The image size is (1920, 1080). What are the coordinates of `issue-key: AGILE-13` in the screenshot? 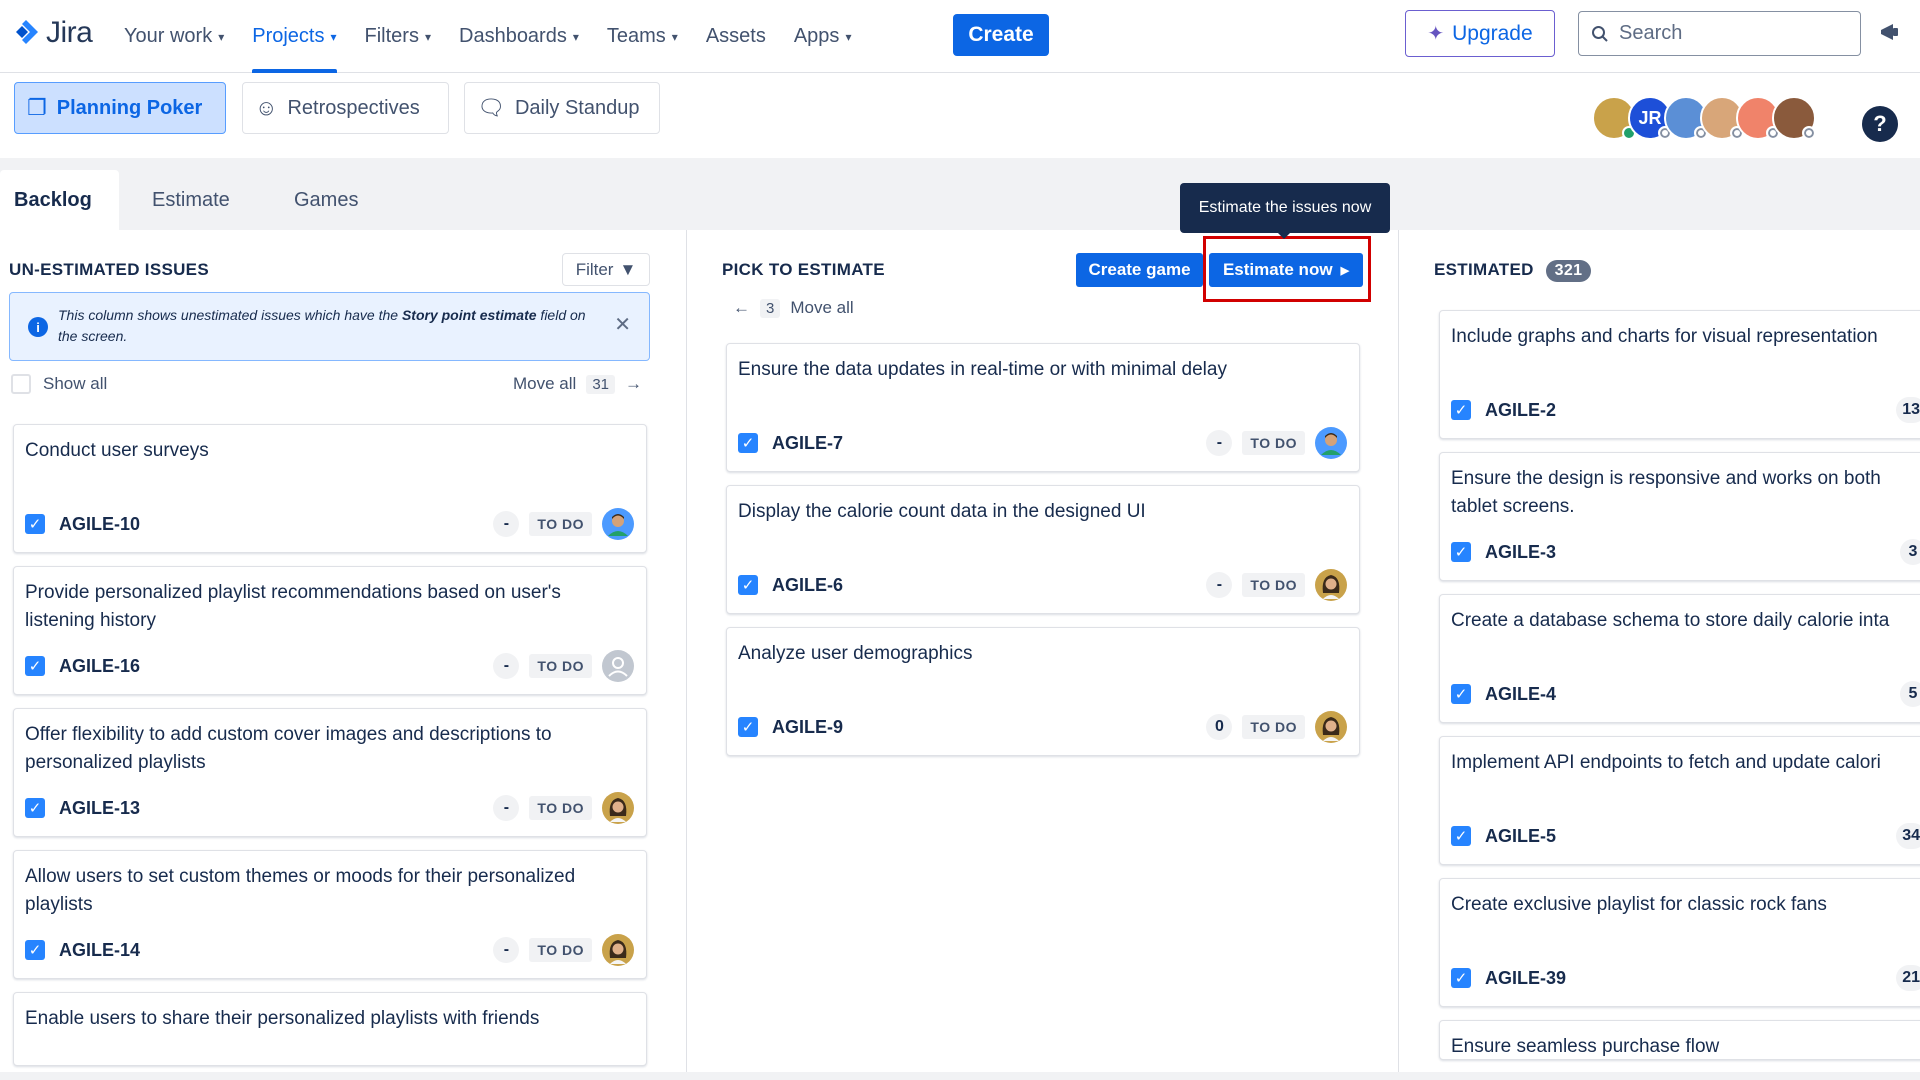 It's located at (99, 808).